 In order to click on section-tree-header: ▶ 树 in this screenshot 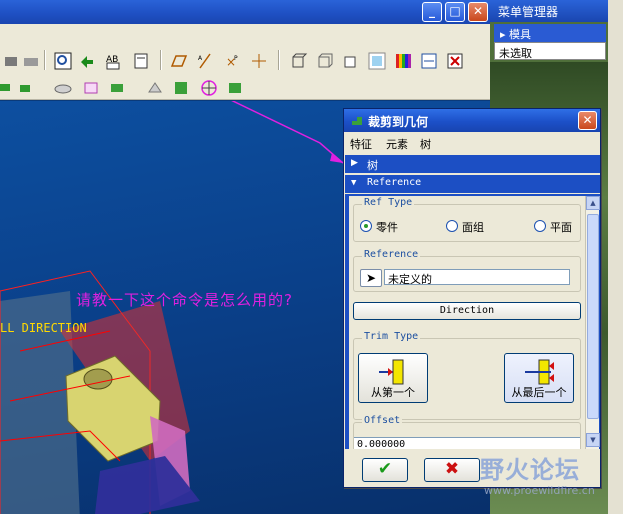, I will do `click(472, 164)`.